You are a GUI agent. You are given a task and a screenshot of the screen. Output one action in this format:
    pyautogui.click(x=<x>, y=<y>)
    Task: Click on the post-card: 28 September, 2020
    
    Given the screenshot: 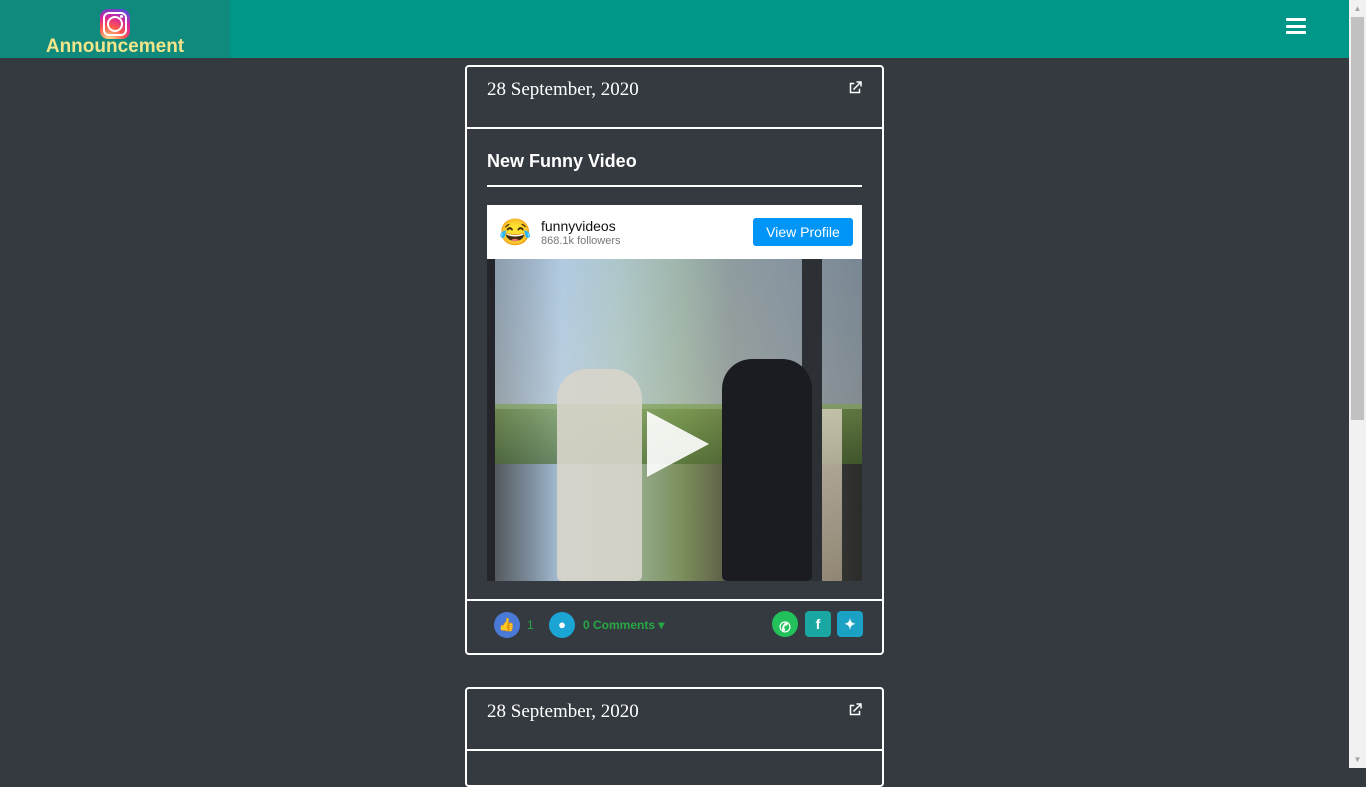 What is the action you would take?
    pyautogui.click(x=674, y=737)
    